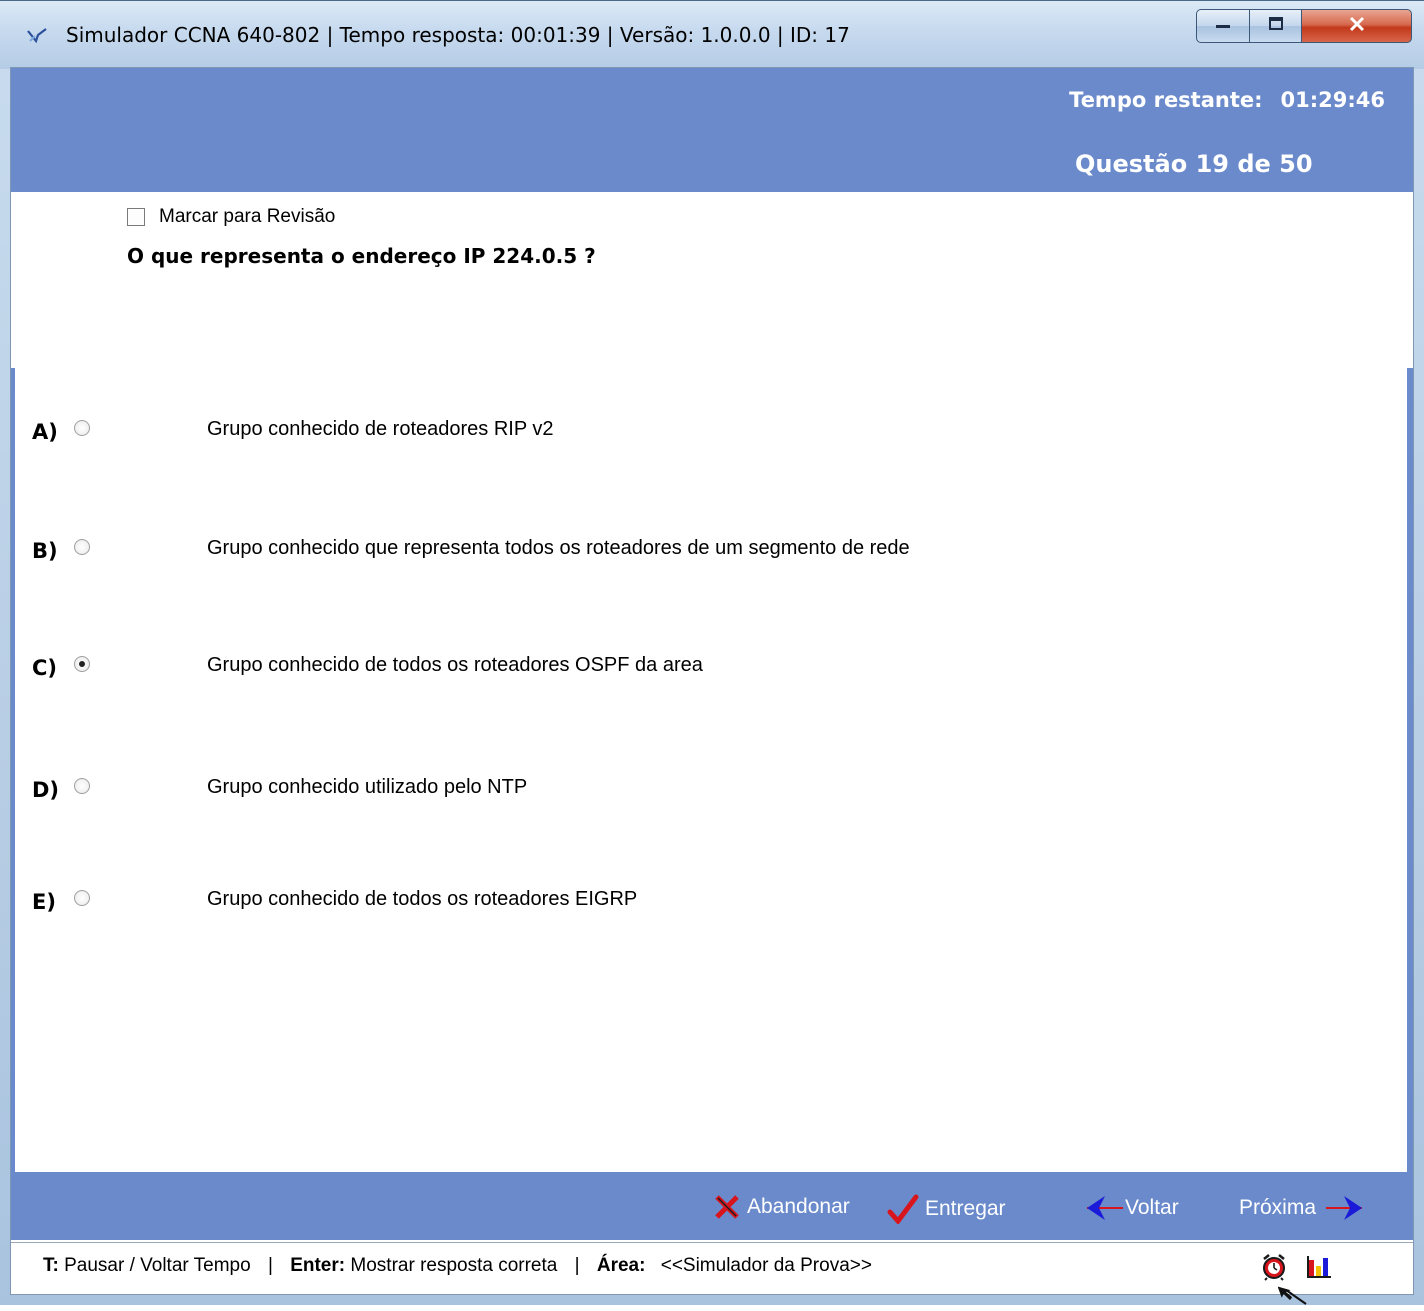 The image size is (1424, 1311). I want to click on chart-icon, so click(1319, 1269).